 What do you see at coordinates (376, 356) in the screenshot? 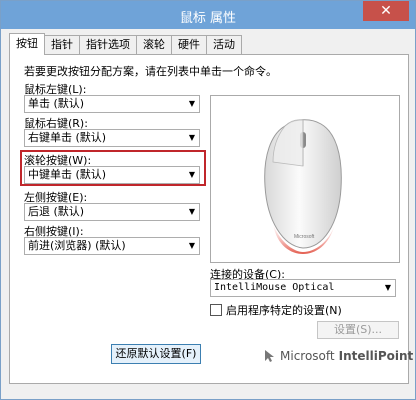
I see `brand-name-bold: IntelliPoint` at bounding box center [376, 356].